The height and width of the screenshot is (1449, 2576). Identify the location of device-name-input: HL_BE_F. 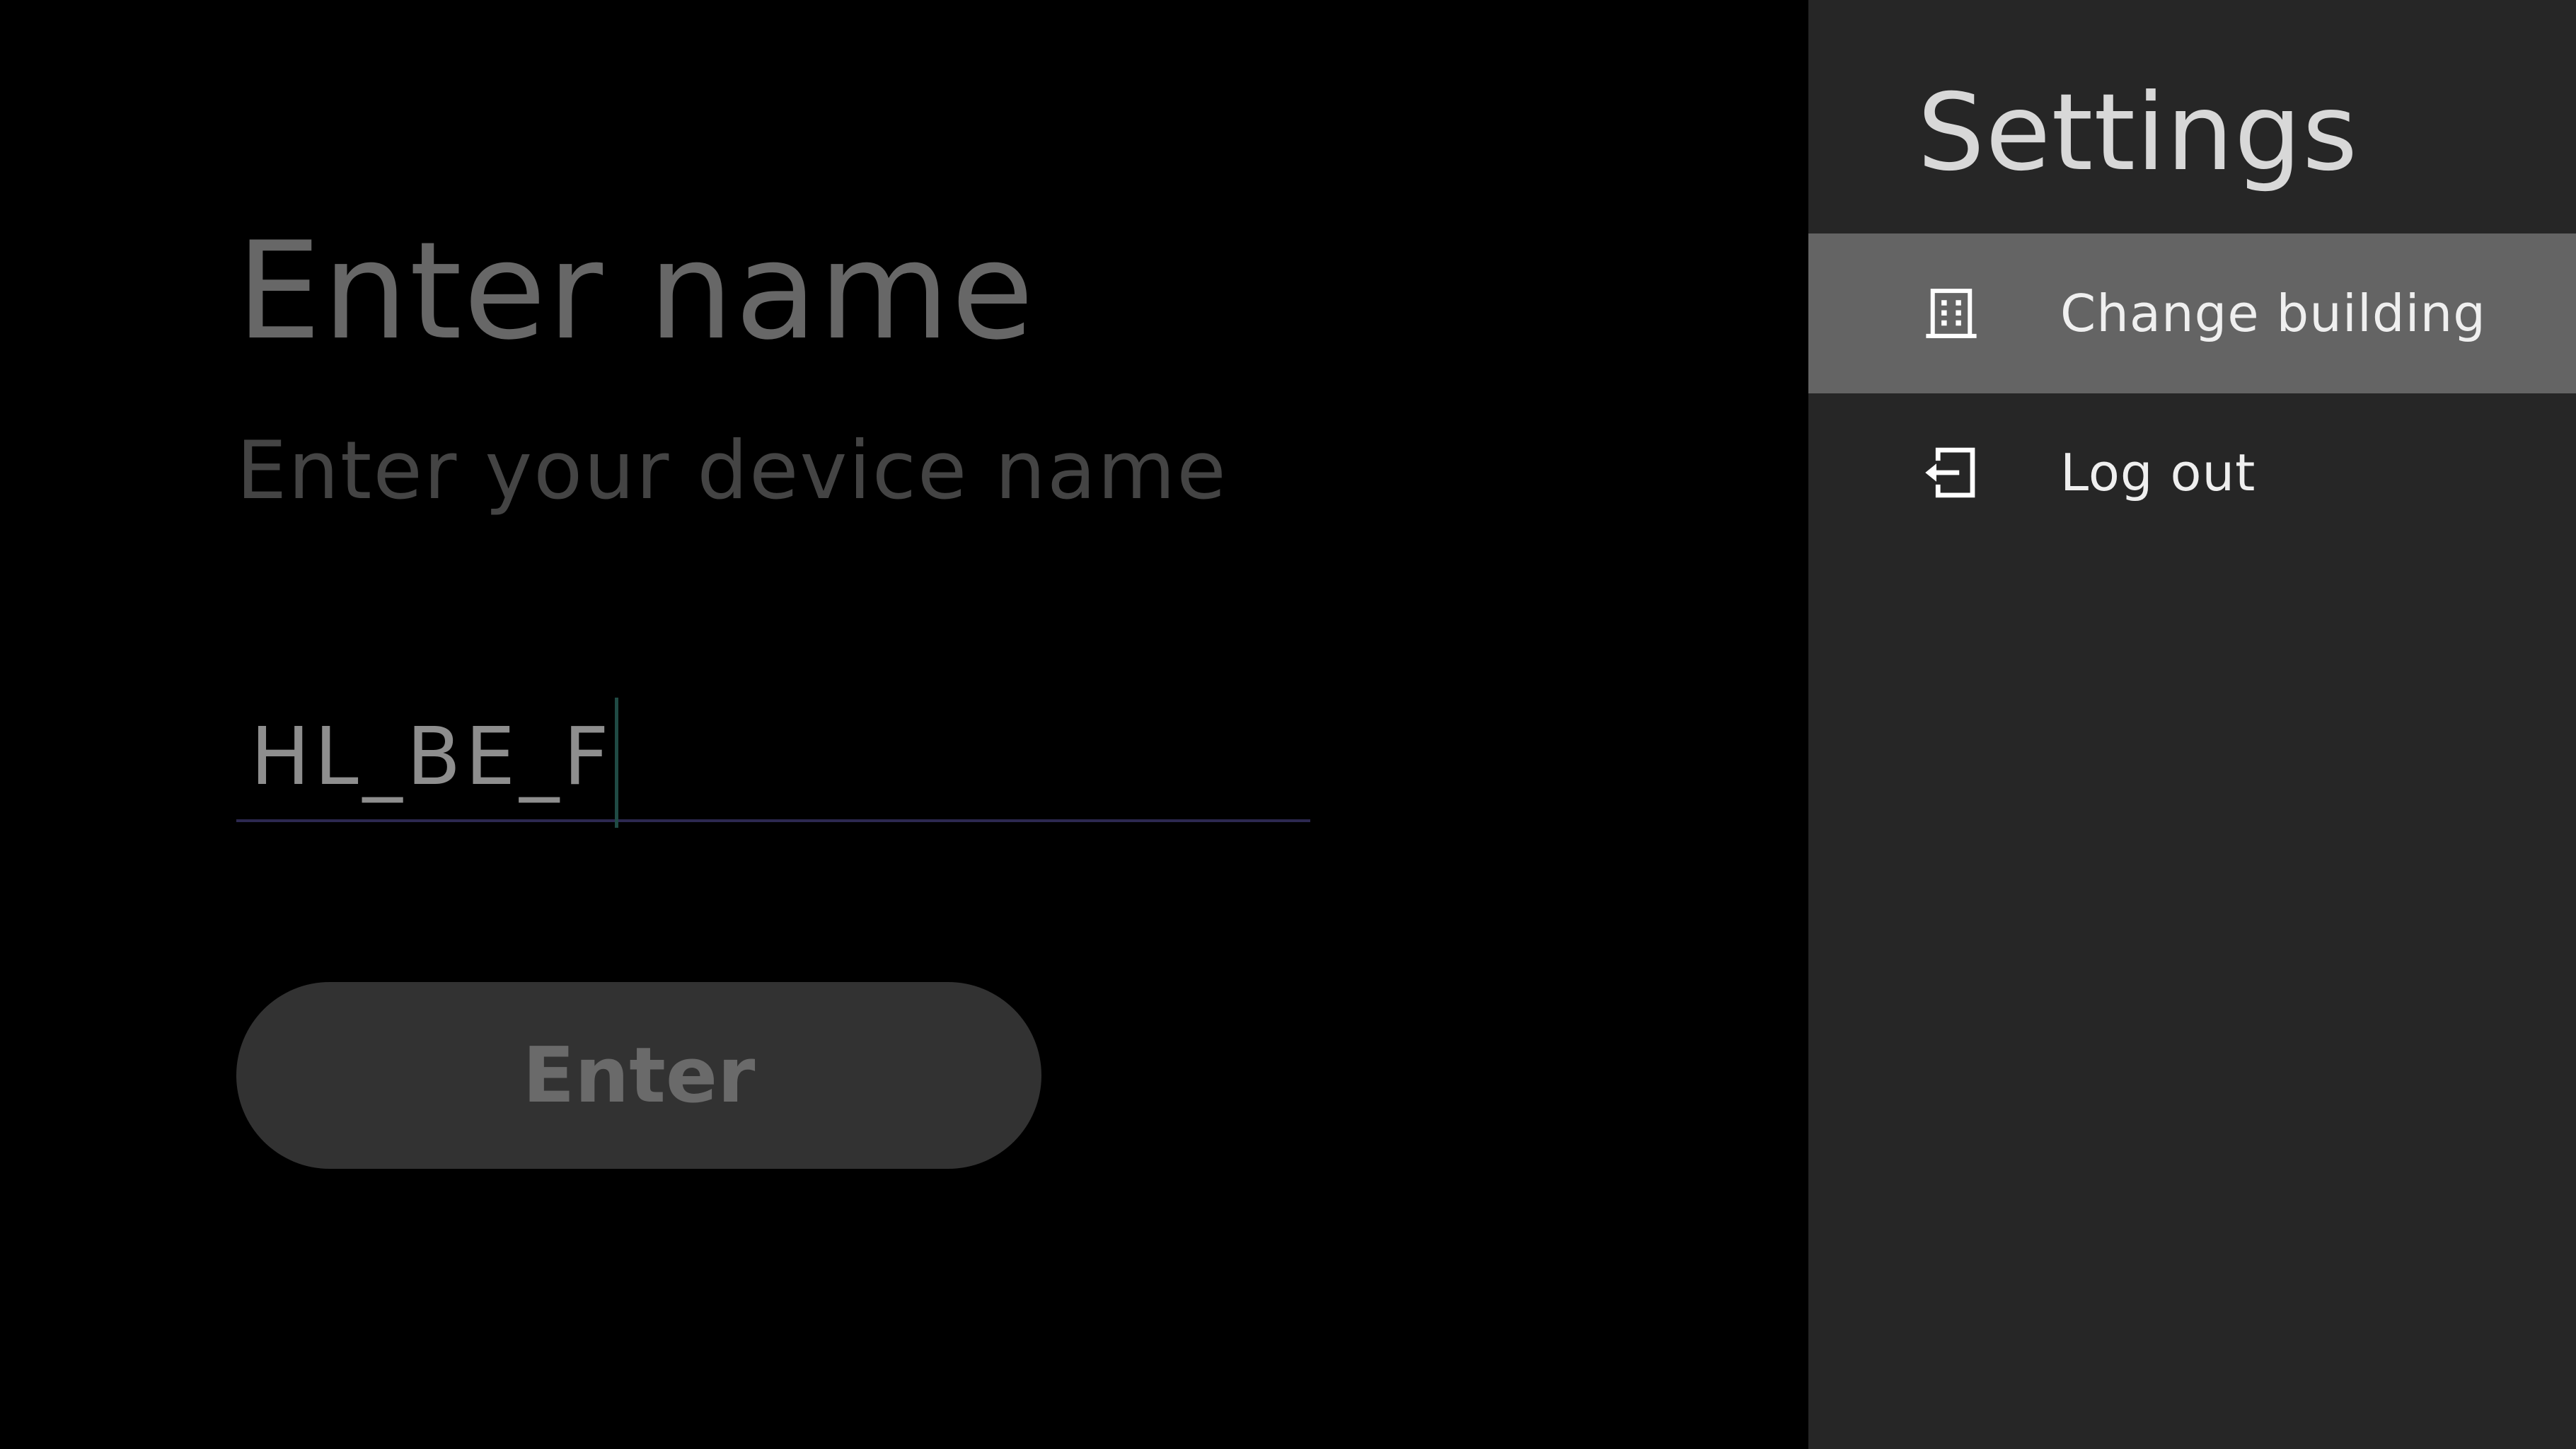
(773, 753).